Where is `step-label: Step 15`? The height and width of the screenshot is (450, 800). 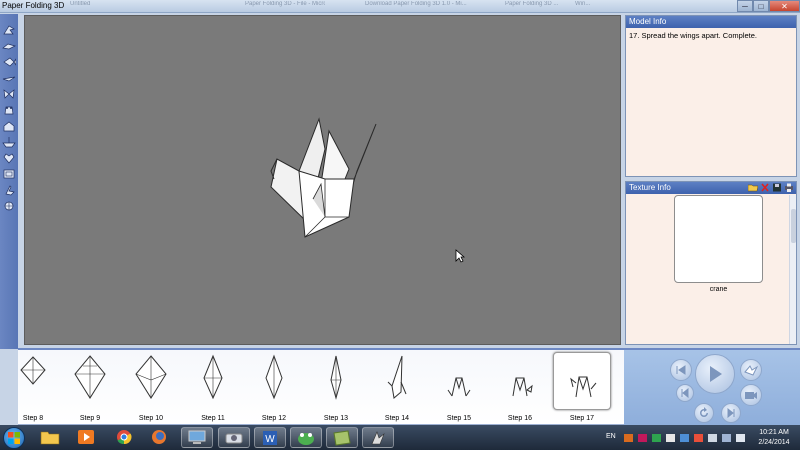 step-label: Step 15 is located at coordinates (459, 418).